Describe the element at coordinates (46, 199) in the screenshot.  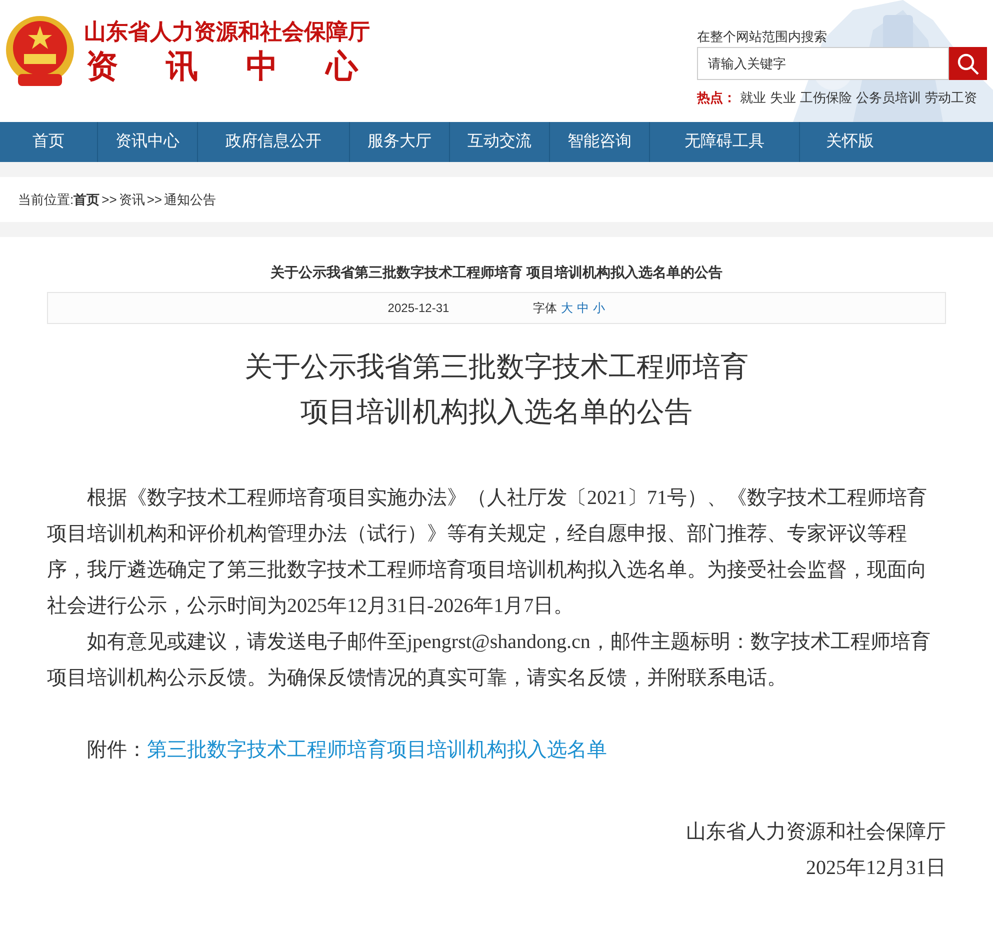
I see `breadcrumb-label: 当前位置:` at that location.